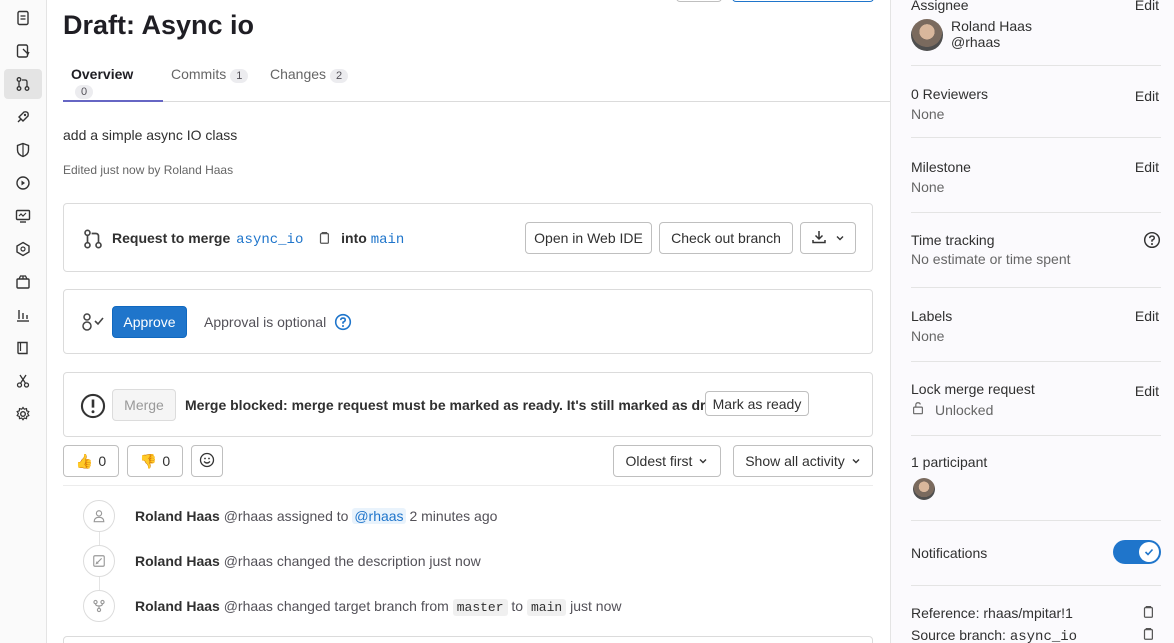  What do you see at coordinates (23, 282) in the screenshot?
I see `packages-icon` at bounding box center [23, 282].